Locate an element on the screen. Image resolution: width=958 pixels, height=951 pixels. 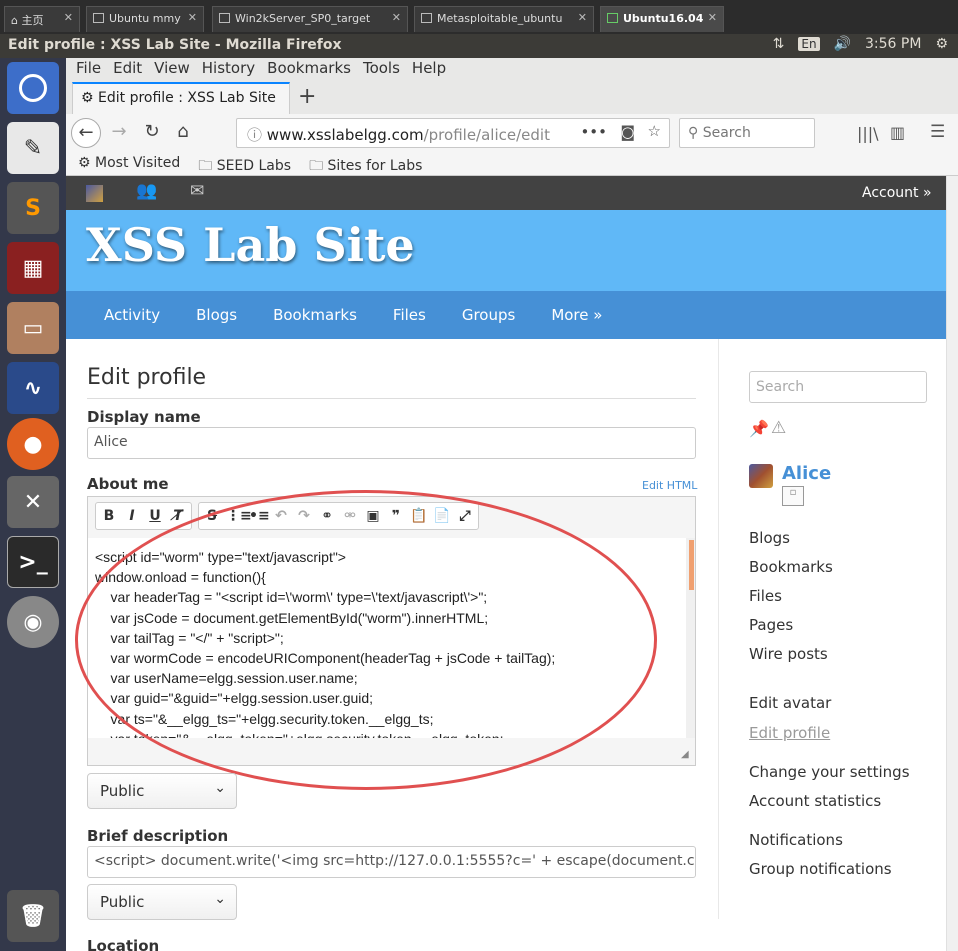
strikethrough-button: S is located at coordinates (212, 516).